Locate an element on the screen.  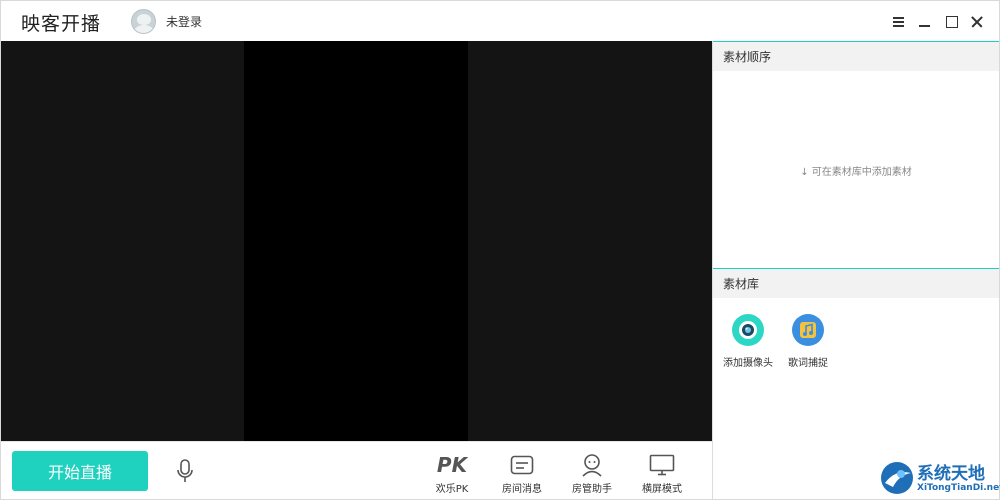
maximize-icon is located at coordinates (951, 21).